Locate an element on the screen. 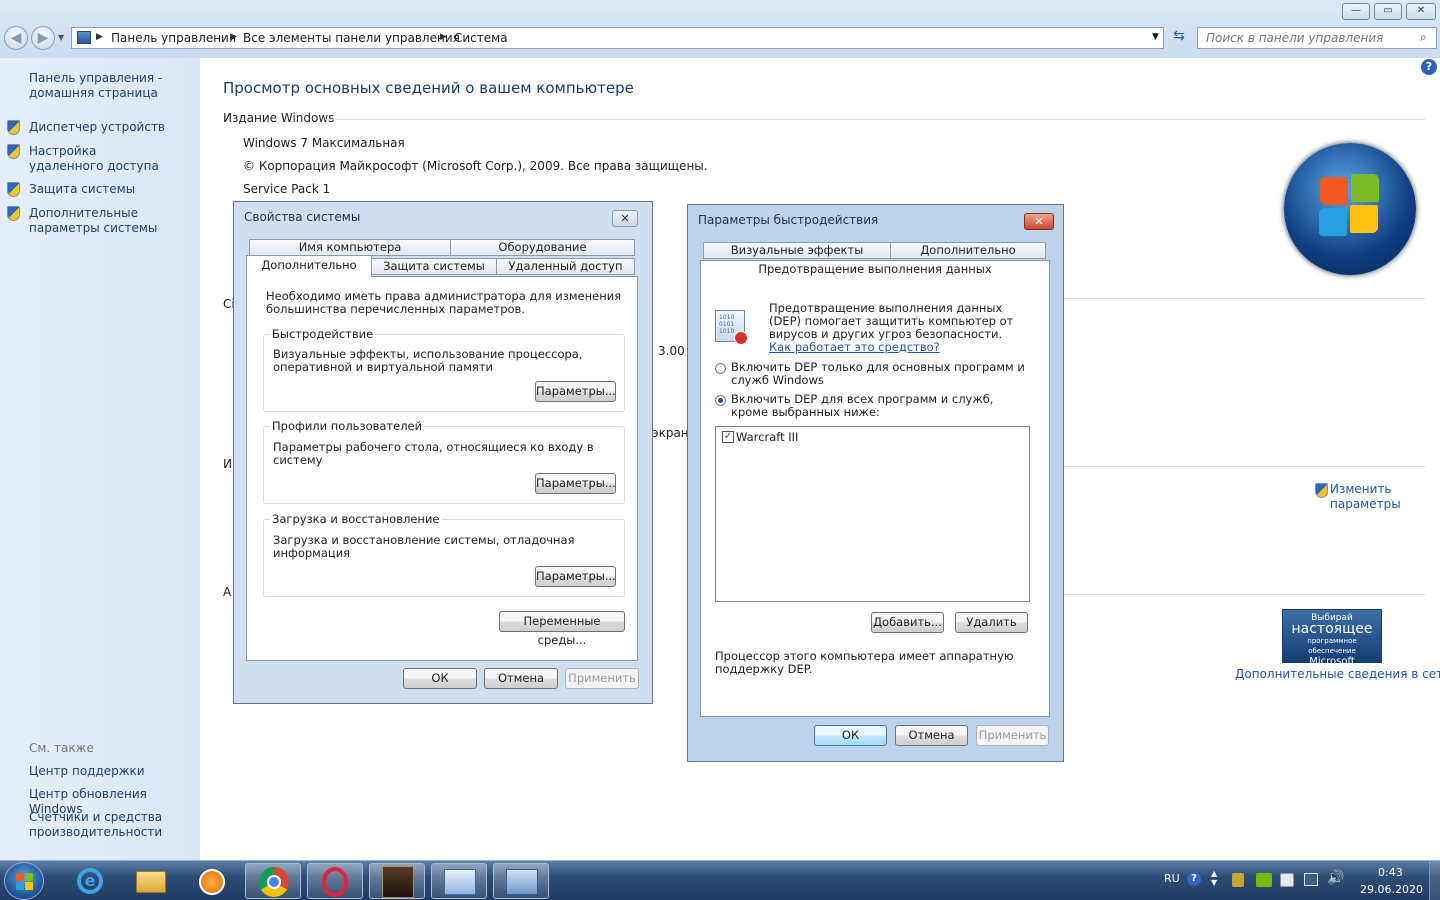 The width and height of the screenshot is (1440, 900). exceptions-list: ✓ Warcraft III is located at coordinates (872, 514).